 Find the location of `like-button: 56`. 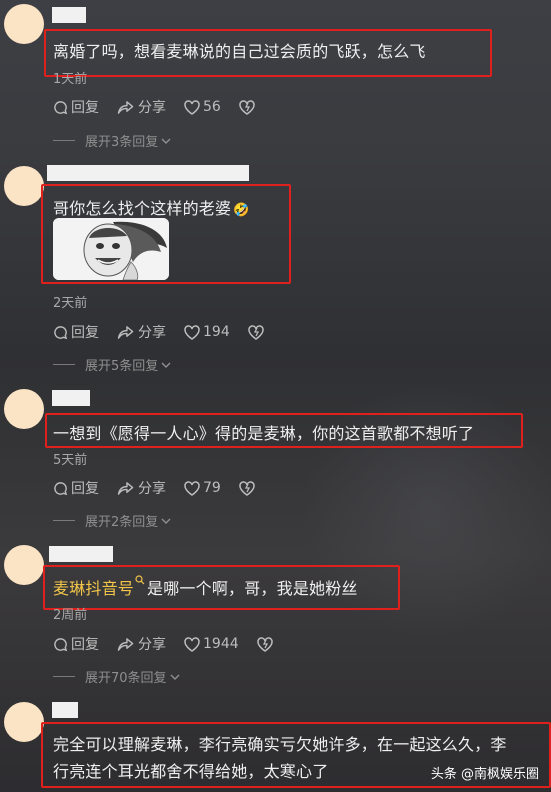

like-button: 56 is located at coordinates (202, 107).